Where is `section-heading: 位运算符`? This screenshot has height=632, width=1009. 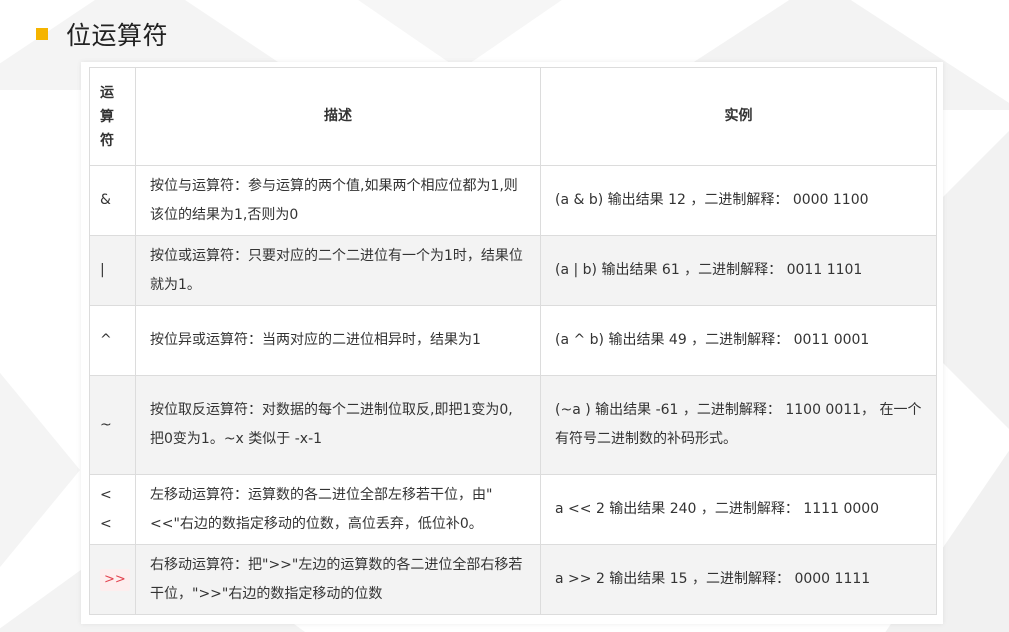 section-heading: 位运算符 is located at coordinates (102, 34).